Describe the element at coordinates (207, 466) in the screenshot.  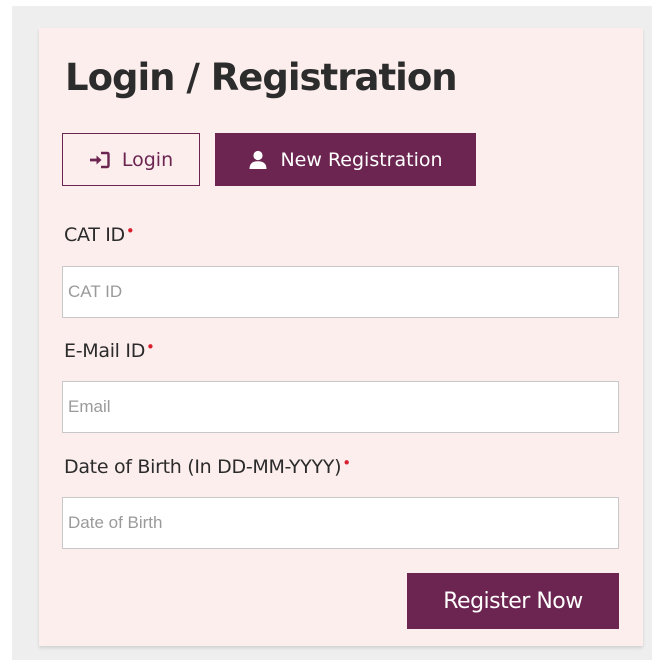
I see `date-of-birth-label: Date of Birth (In DD-MM-YYYY)•` at that location.